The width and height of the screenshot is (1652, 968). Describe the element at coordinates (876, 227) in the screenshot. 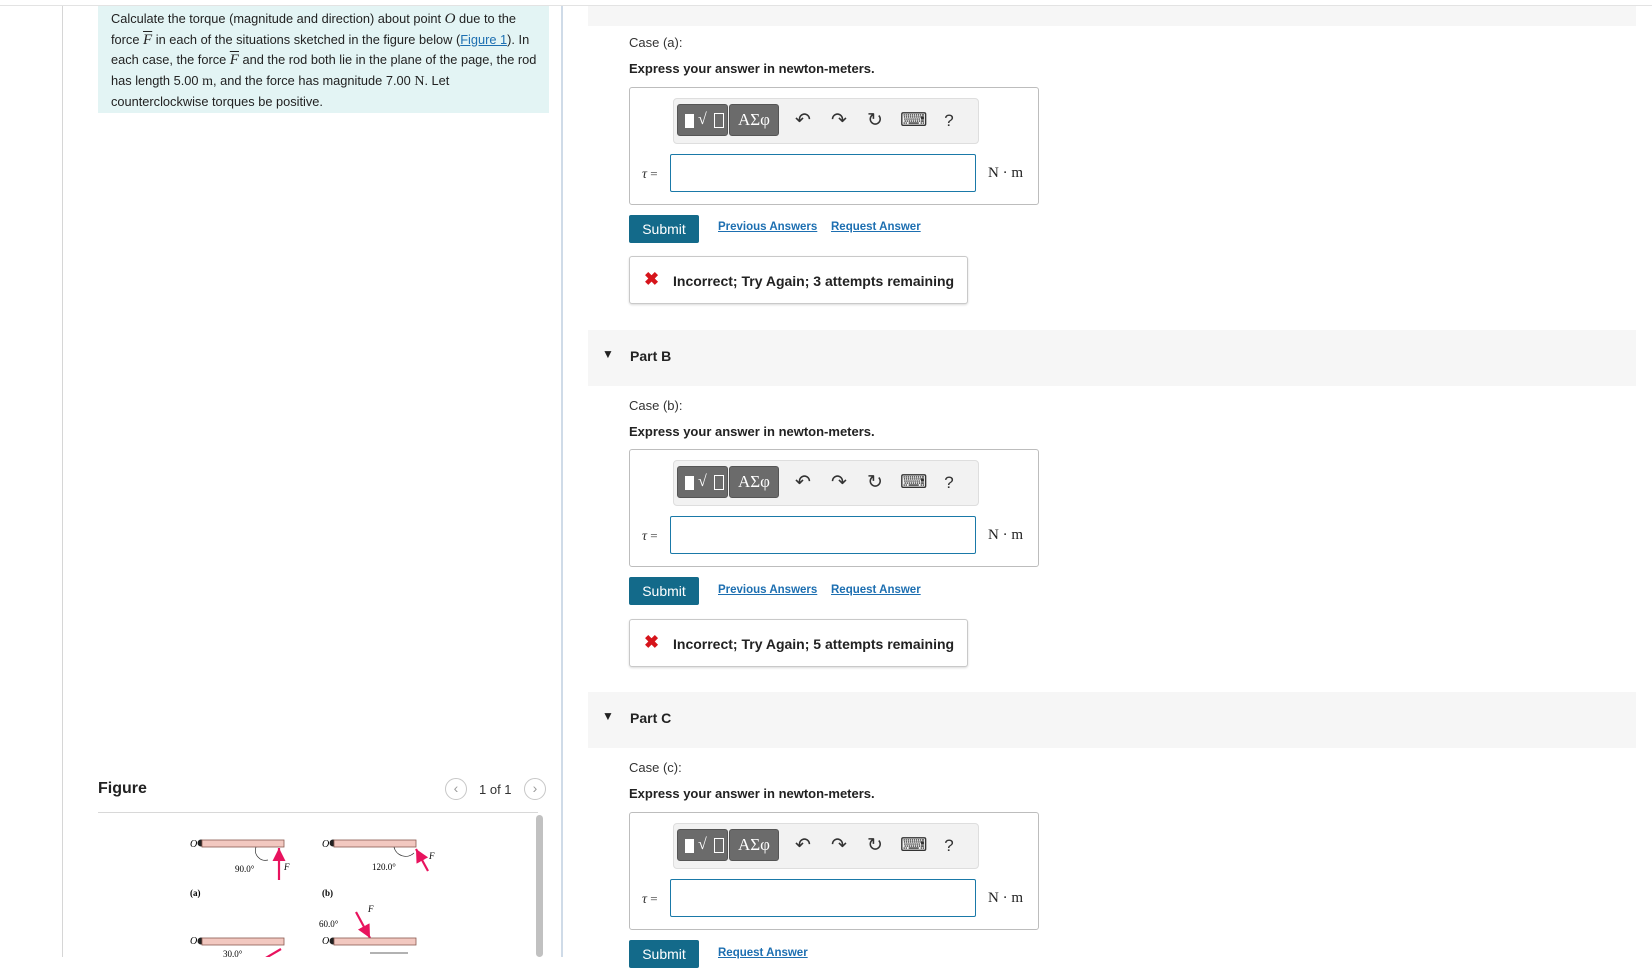

I see `part-a-request-answer-link: Request Answer` at that location.